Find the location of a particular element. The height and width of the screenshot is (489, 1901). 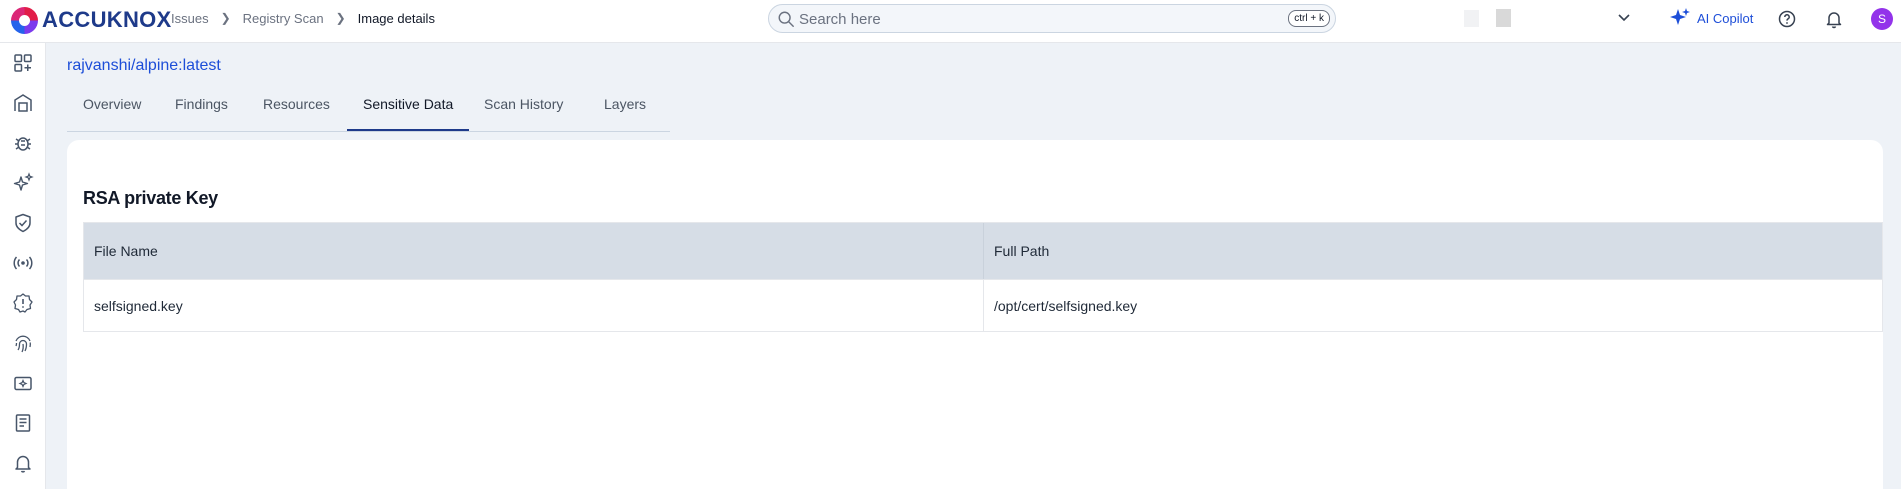

tab-sensitive-data: Sensitive Data is located at coordinates (408, 104).